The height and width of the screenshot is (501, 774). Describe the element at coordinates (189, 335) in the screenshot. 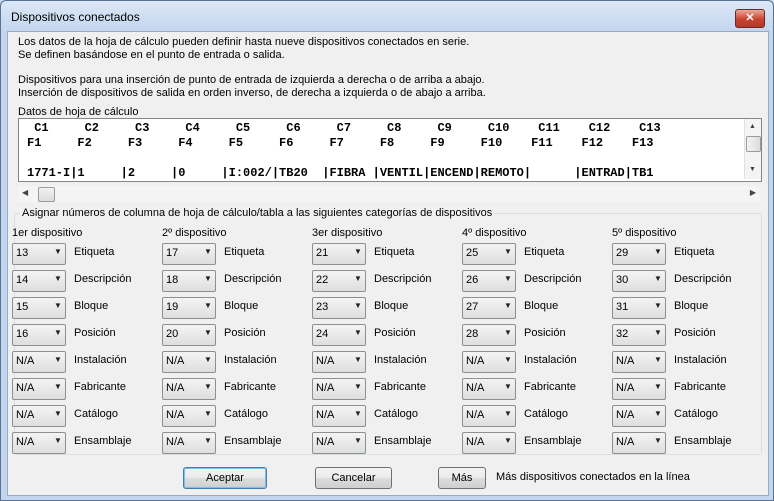

I see `column-number-select: 20 ▼` at that location.